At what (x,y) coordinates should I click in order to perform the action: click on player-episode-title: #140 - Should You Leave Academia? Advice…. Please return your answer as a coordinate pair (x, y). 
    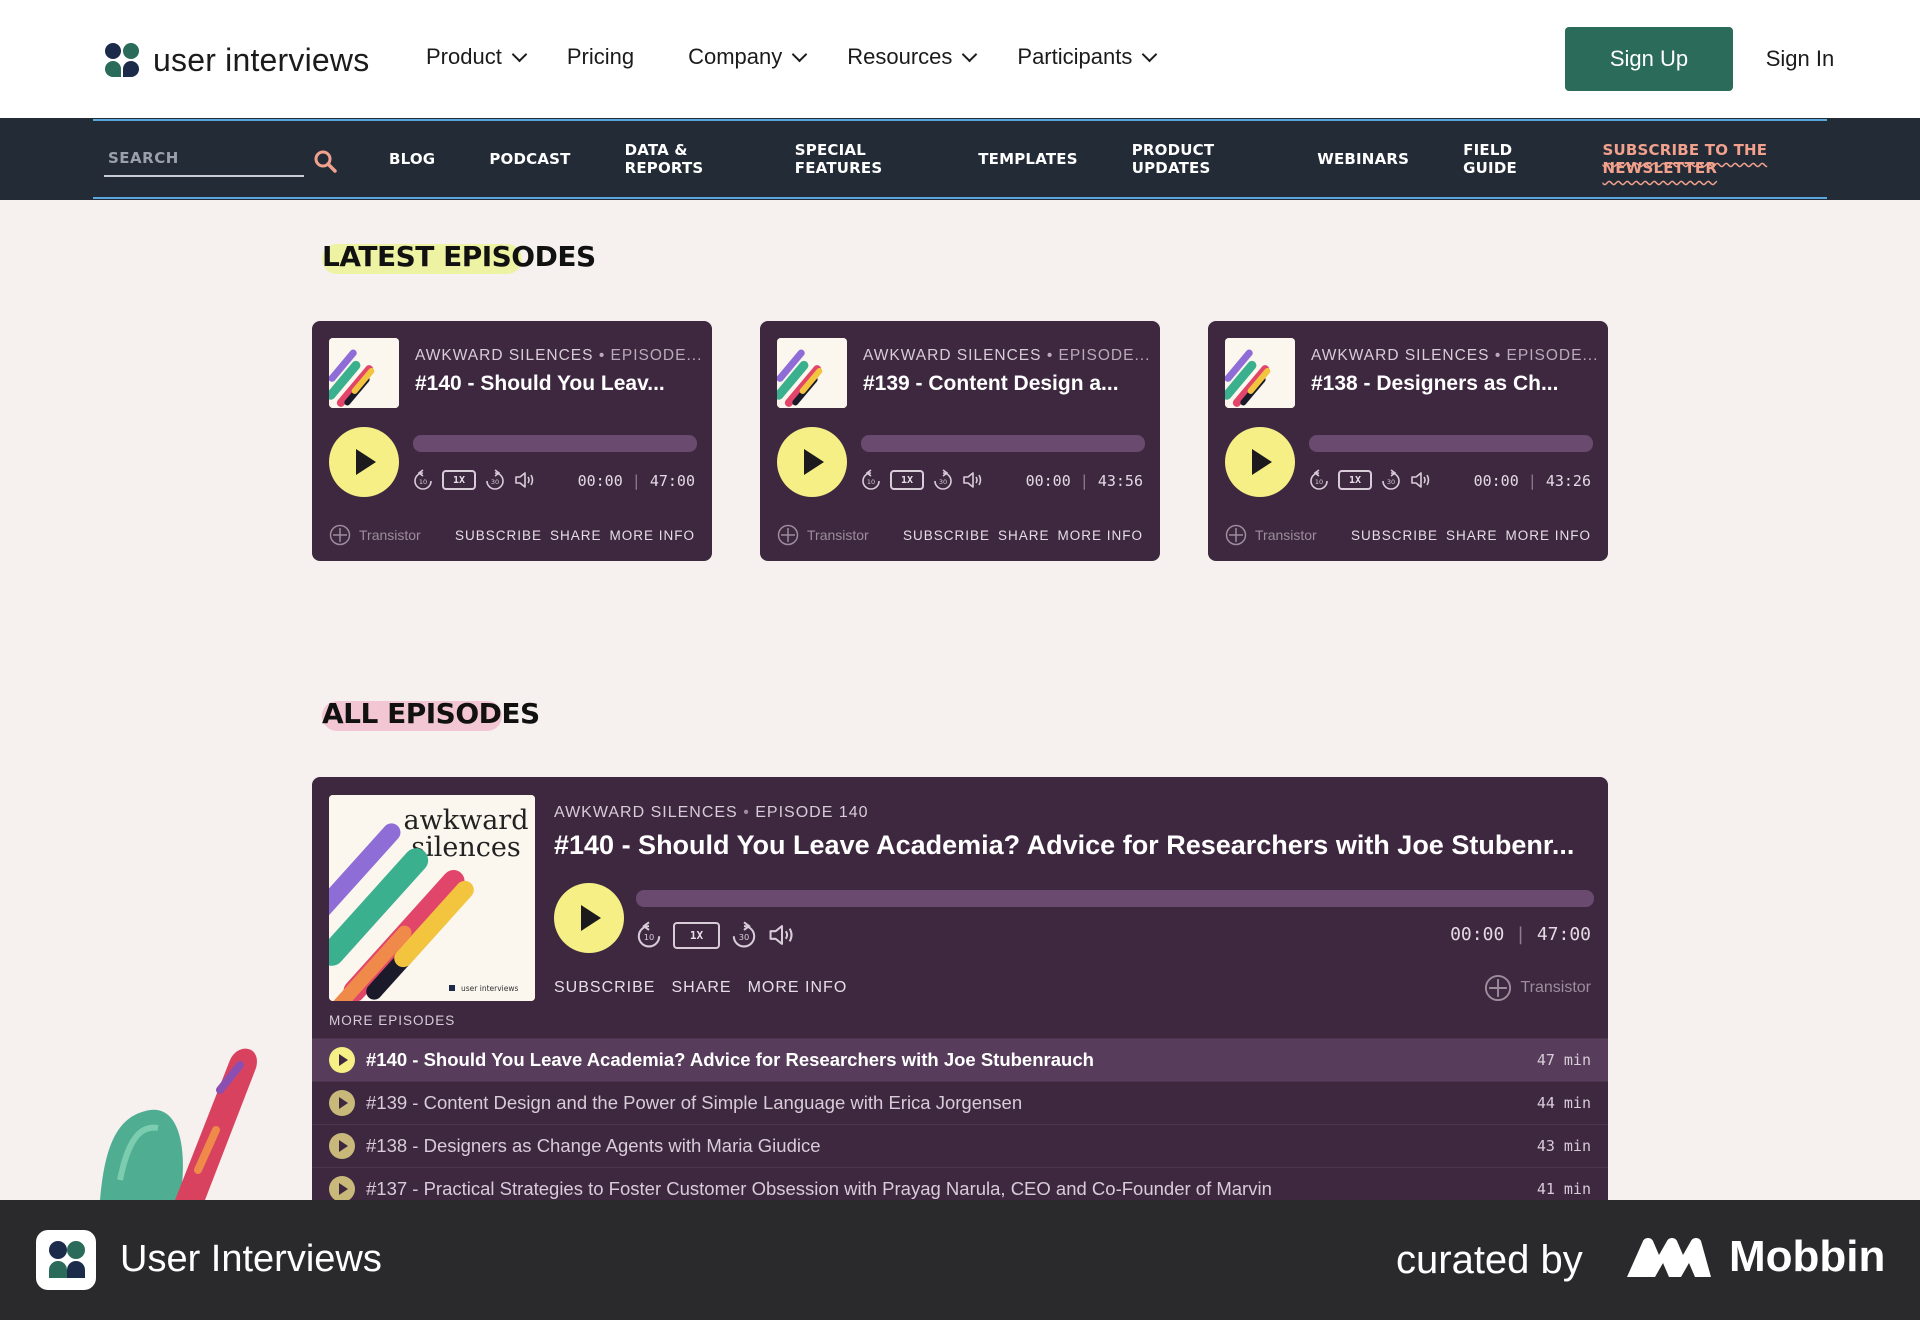
    Looking at the image, I should click on (1074, 845).